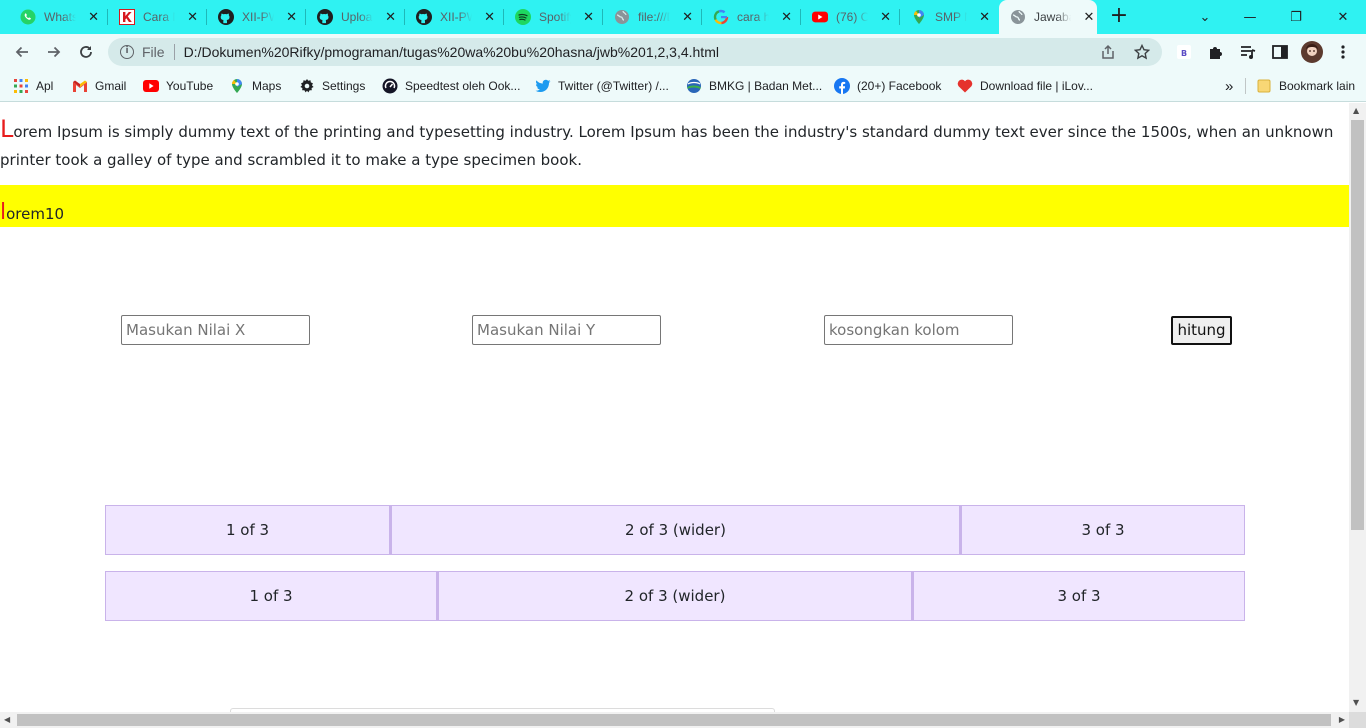 Image resolution: width=1366 pixels, height=728 pixels. I want to click on avatar, so click(1312, 52).